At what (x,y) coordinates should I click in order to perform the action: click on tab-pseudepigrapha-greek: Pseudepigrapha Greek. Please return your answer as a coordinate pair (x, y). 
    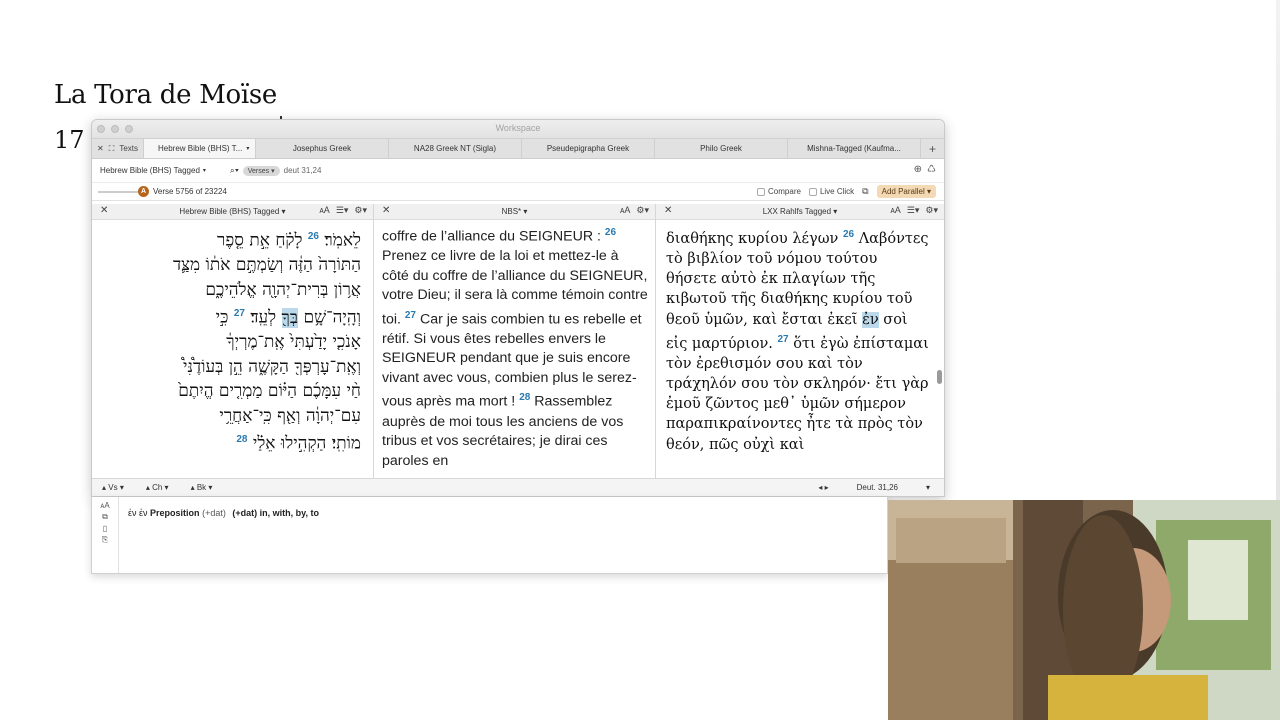
    Looking at the image, I should click on (587, 148).